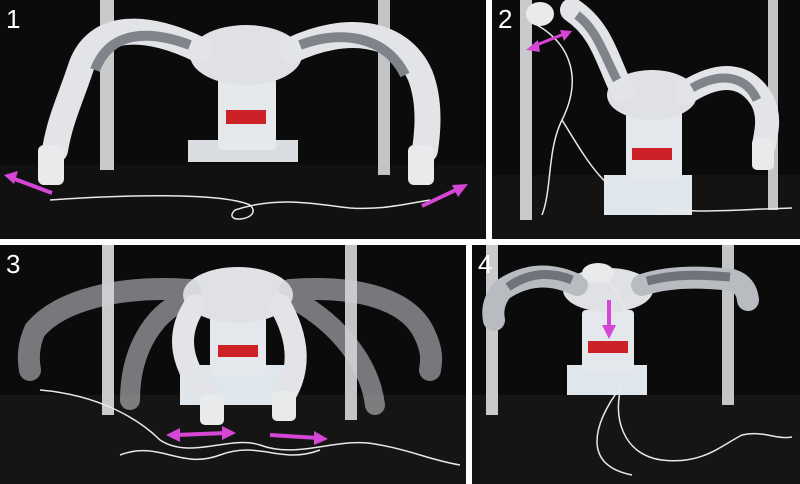 The image size is (800, 484). Describe the element at coordinates (648, 195) in the screenshot. I see `robot-base` at that location.